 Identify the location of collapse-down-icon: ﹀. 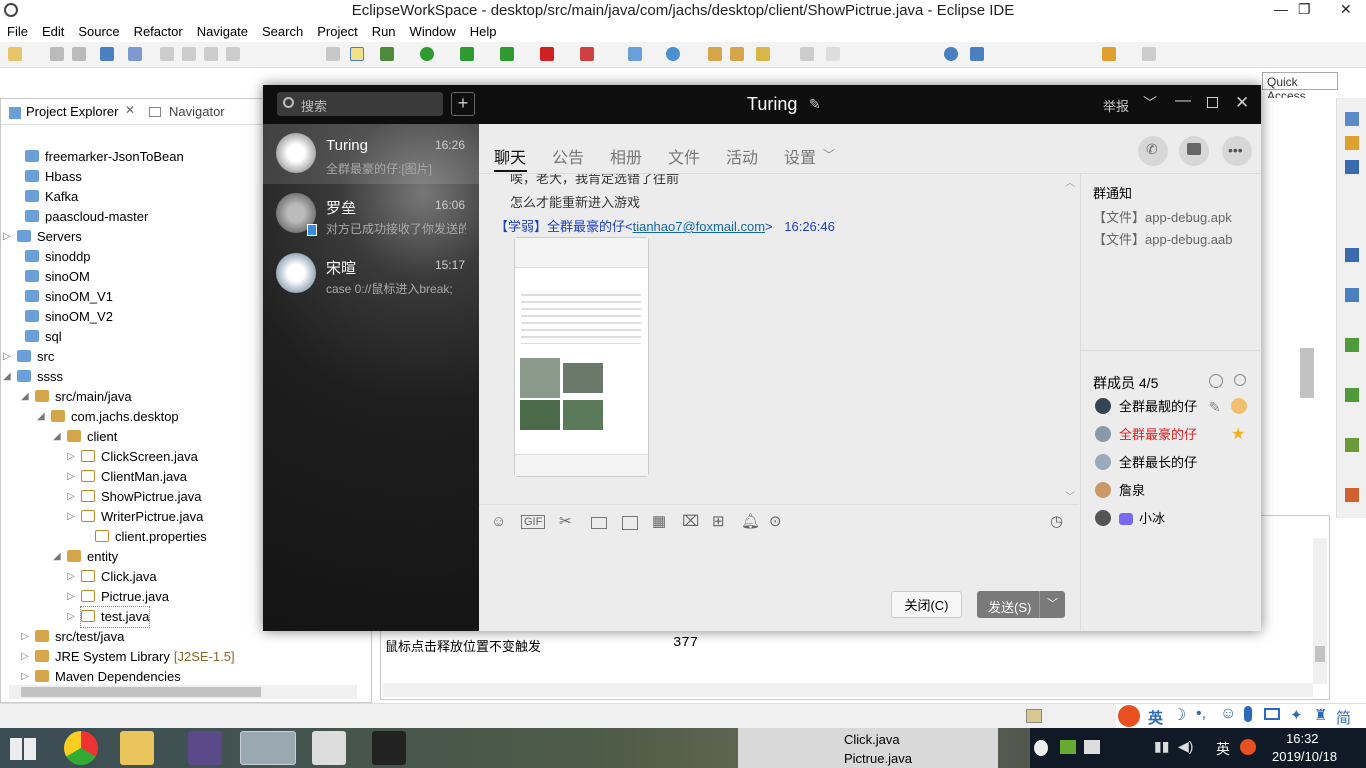
(1070, 495).